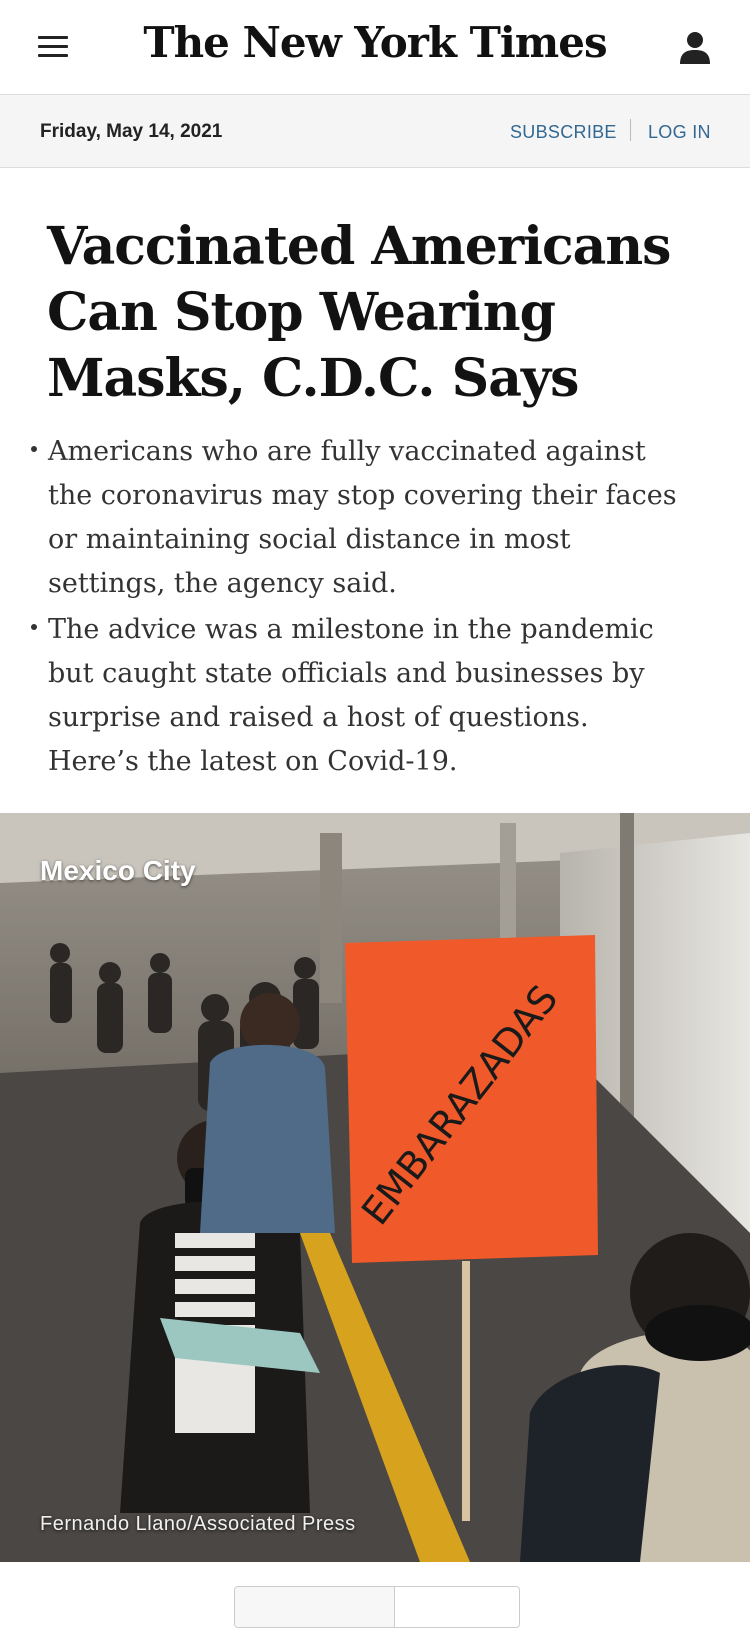  I want to click on link-divider, so click(630, 130).